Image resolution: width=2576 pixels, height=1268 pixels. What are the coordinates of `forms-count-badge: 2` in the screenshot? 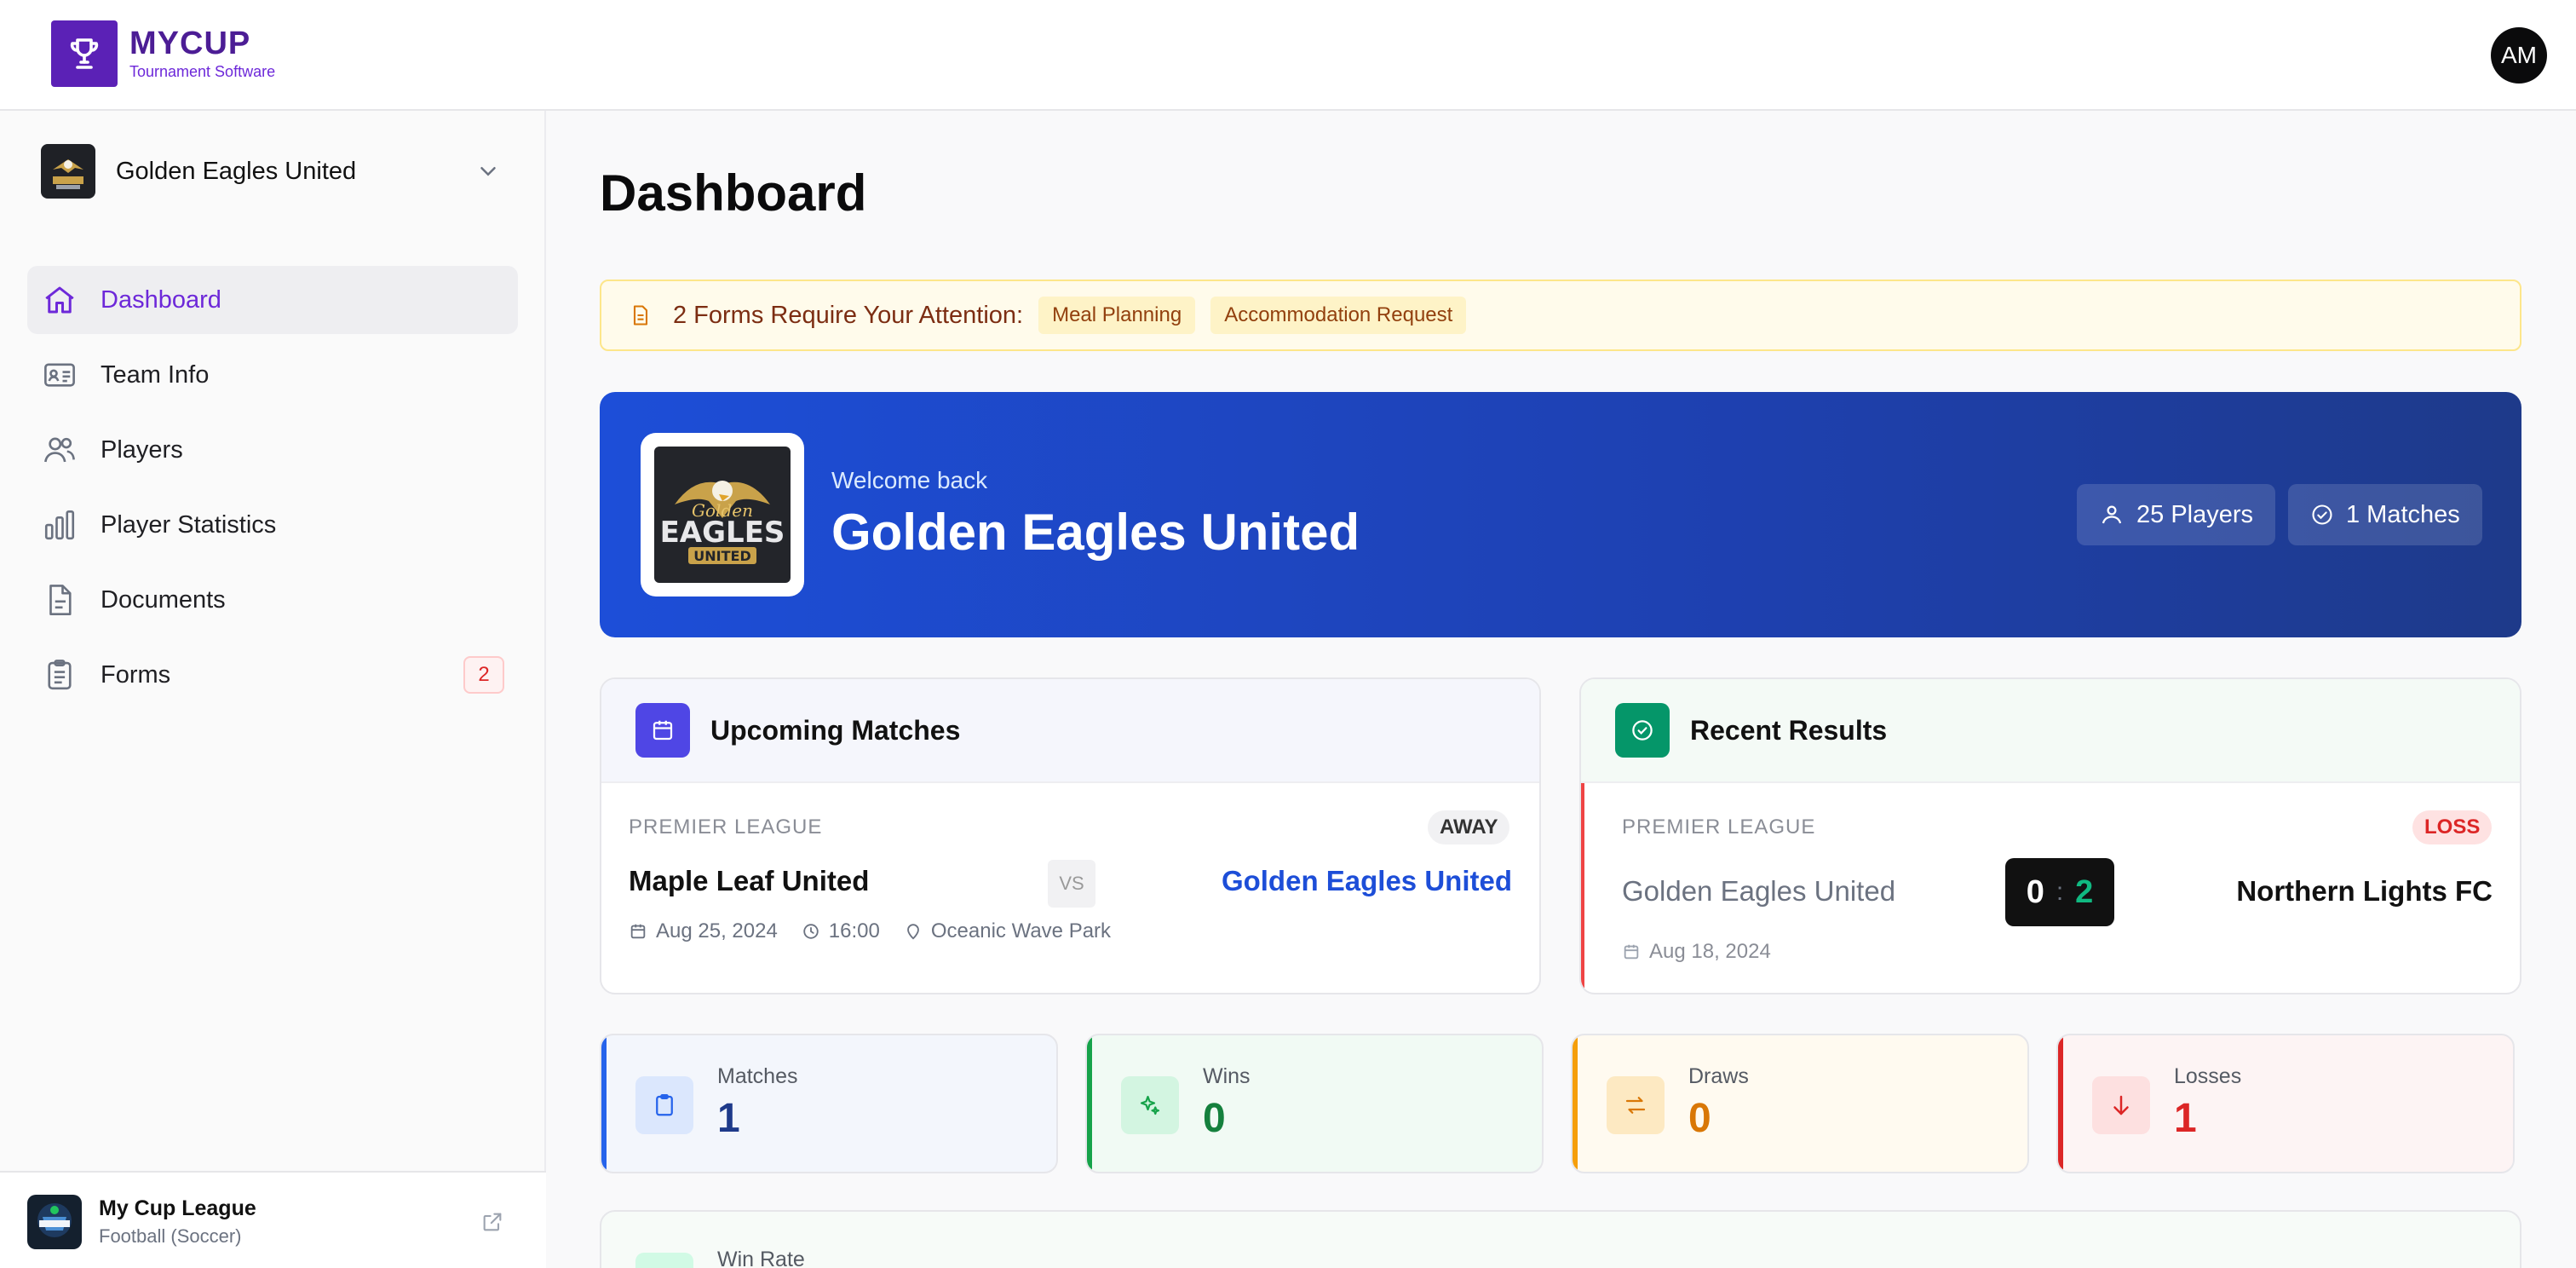 It's located at (483, 675).